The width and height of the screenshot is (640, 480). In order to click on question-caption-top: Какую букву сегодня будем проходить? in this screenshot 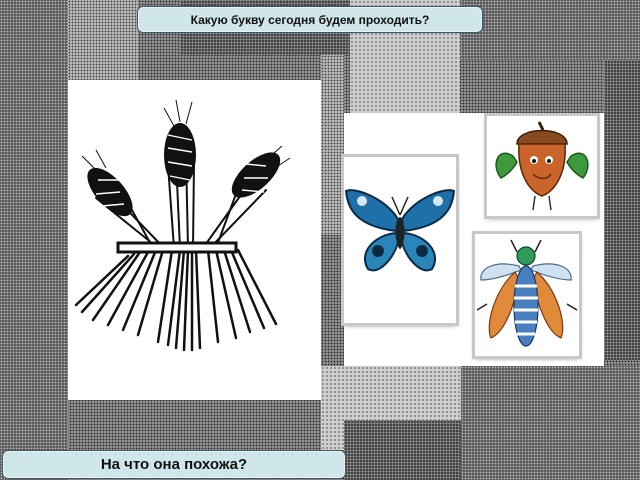, I will do `click(310, 19)`.